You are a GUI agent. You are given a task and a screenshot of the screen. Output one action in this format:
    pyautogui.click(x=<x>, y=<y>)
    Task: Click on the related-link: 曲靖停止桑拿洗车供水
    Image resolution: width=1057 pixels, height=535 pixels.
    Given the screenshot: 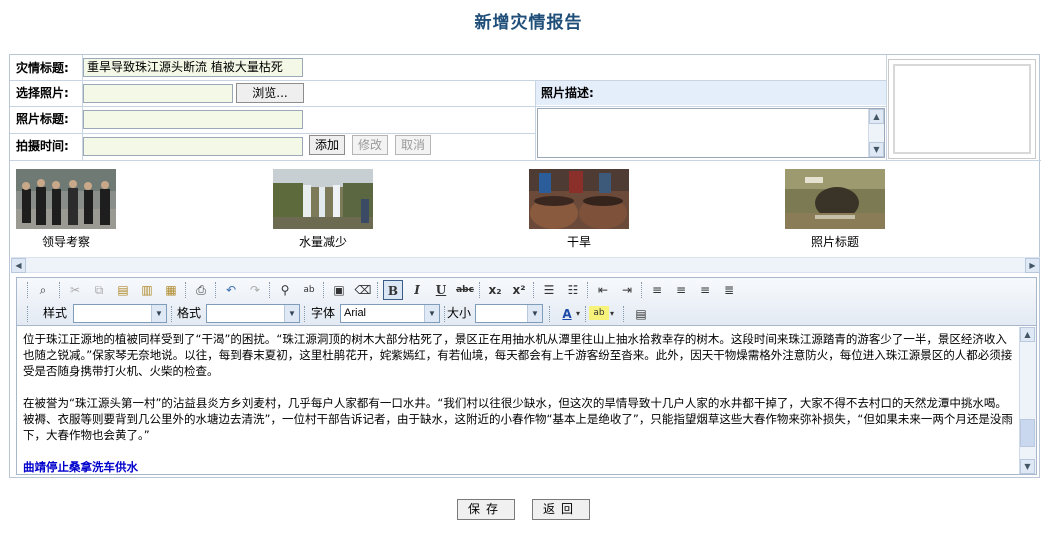 What is the action you would take?
    pyautogui.click(x=518, y=466)
    